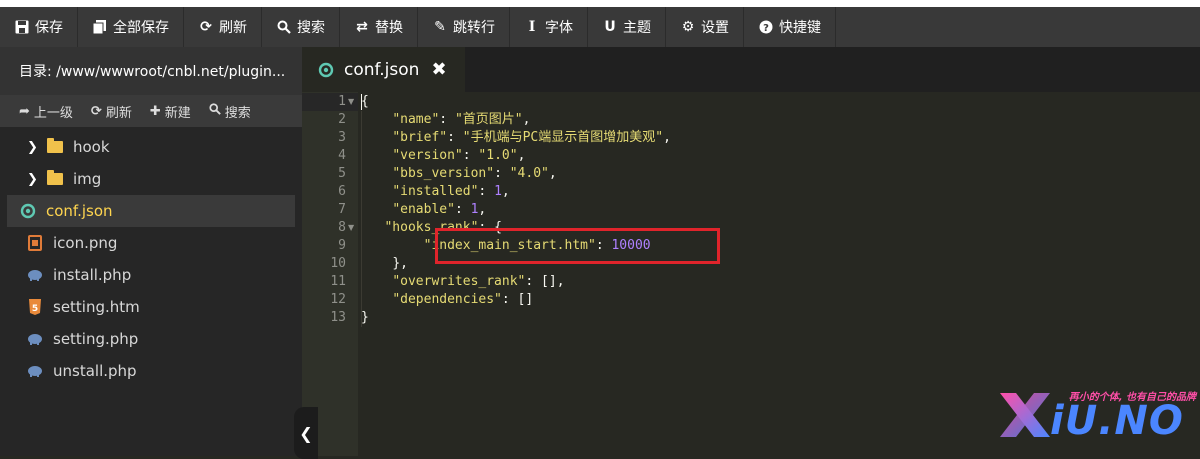  I want to click on refresh-label: 刷新, so click(233, 28).